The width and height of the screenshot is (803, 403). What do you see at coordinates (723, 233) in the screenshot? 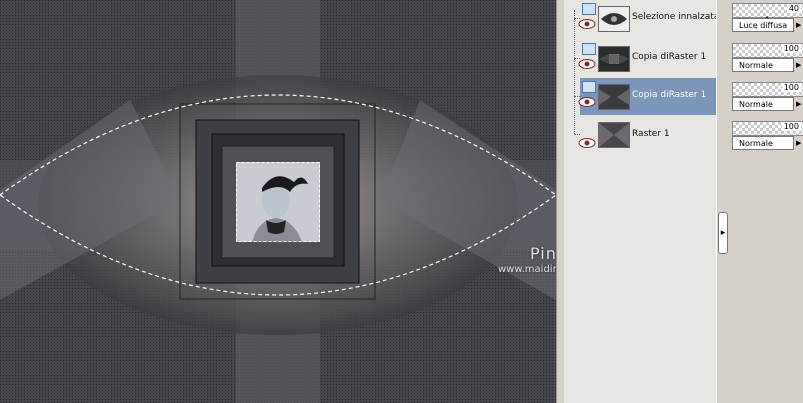
I see `collapse-arrow-icon: ▸` at bounding box center [723, 233].